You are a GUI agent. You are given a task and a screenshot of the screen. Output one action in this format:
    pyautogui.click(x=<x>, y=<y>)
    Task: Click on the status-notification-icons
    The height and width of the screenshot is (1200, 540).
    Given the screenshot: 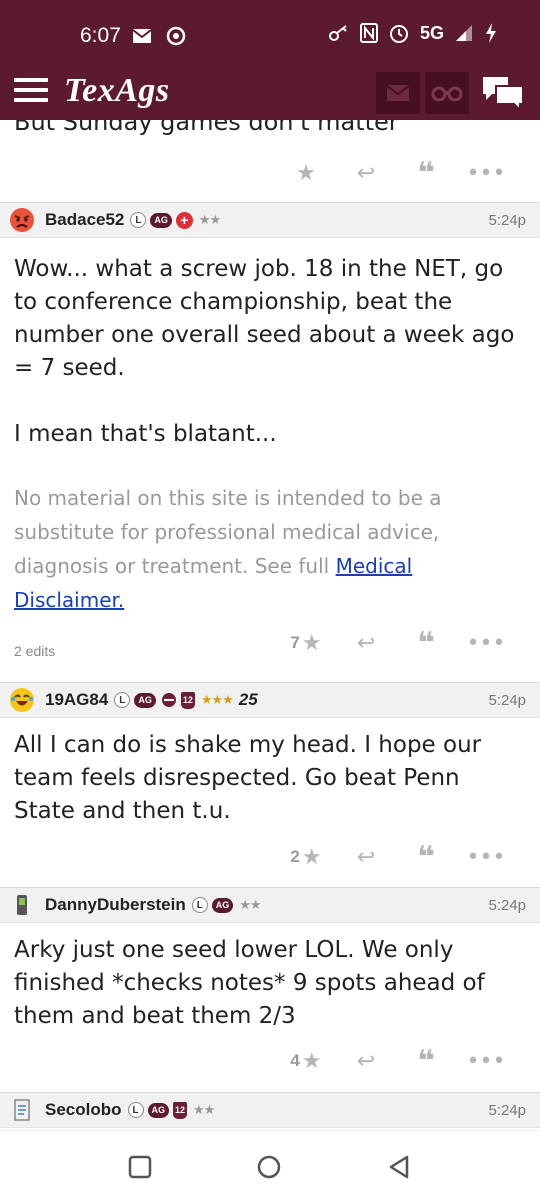 What is the action you would take?
    pyautogui.click(x=159, y=36)
    